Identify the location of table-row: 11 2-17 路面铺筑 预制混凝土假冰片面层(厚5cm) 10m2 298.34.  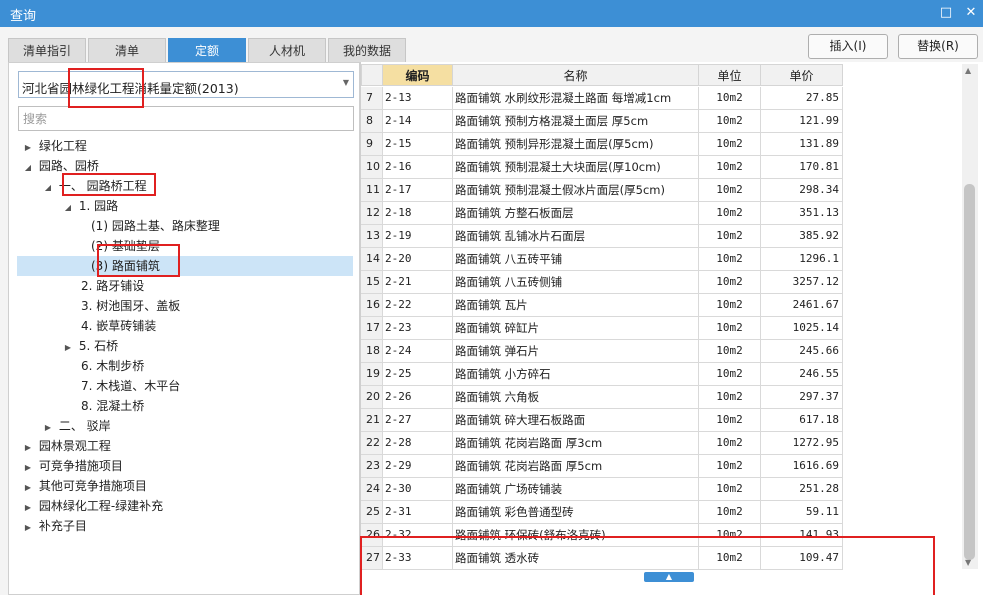
(602, 190).